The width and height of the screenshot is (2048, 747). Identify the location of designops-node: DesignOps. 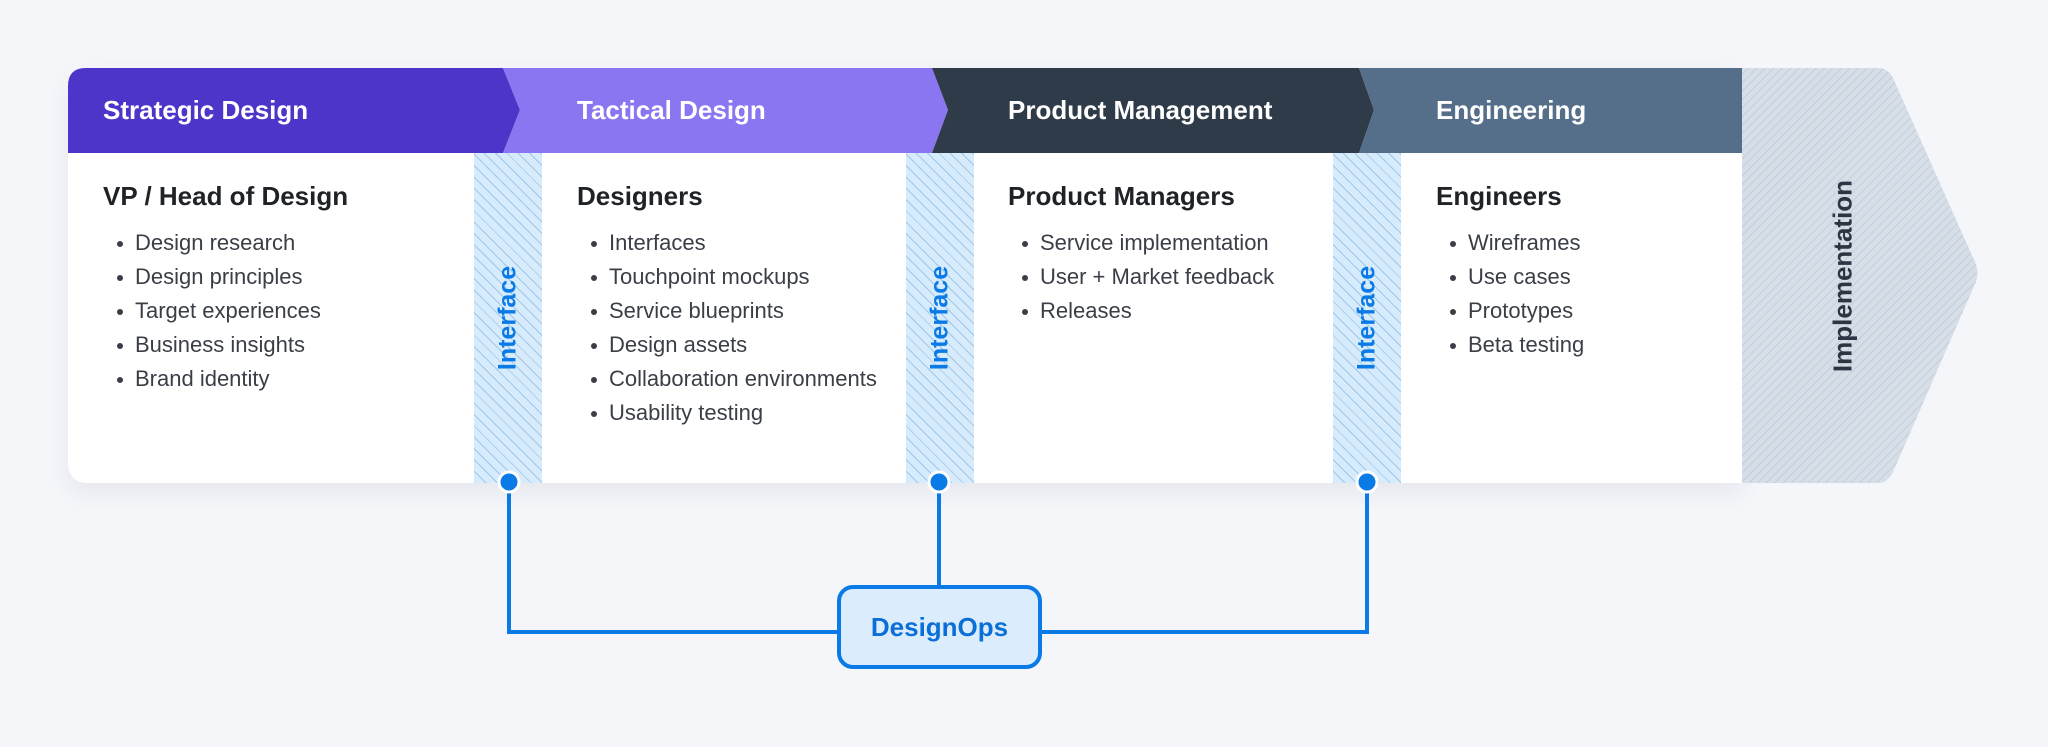
(939, 627).